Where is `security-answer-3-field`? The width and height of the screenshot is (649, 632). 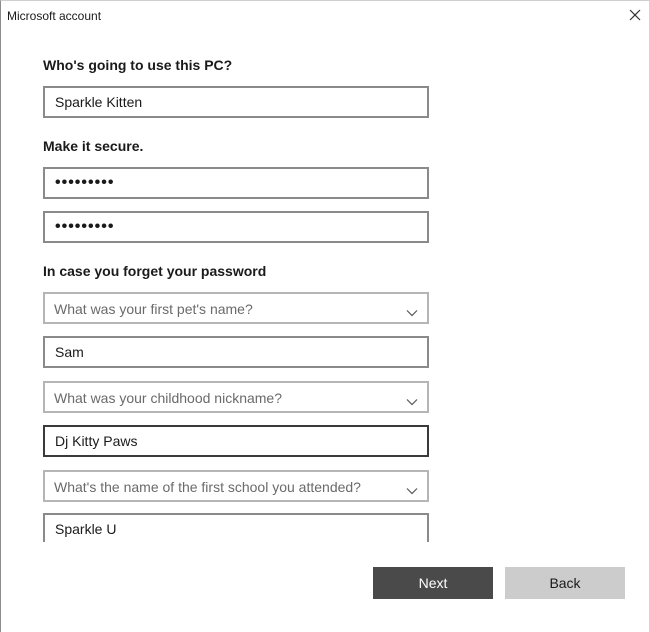 security-answer-3-field is located at coordinates (236, 527).